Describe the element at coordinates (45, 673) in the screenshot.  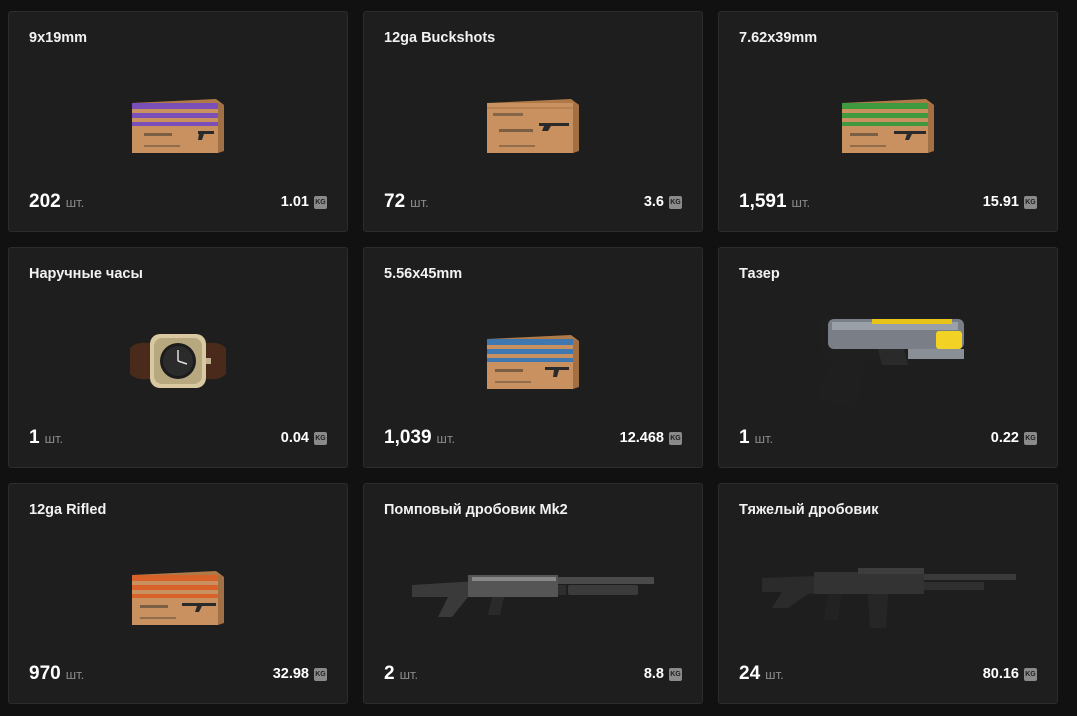
I see `count-value: 970` at that location.